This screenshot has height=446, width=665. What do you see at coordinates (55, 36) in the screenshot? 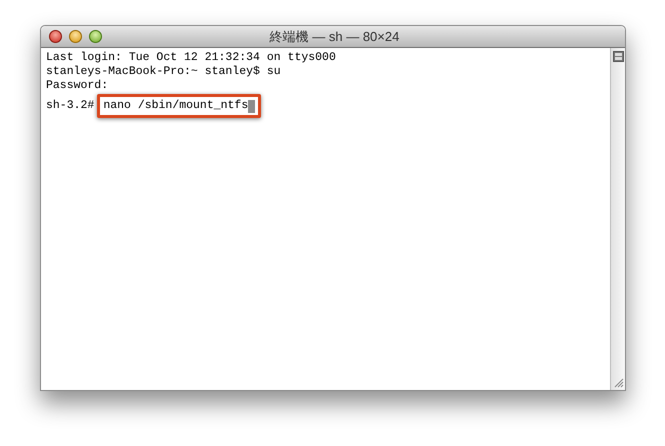
I see `close-button` at bounding box center [55, 36].